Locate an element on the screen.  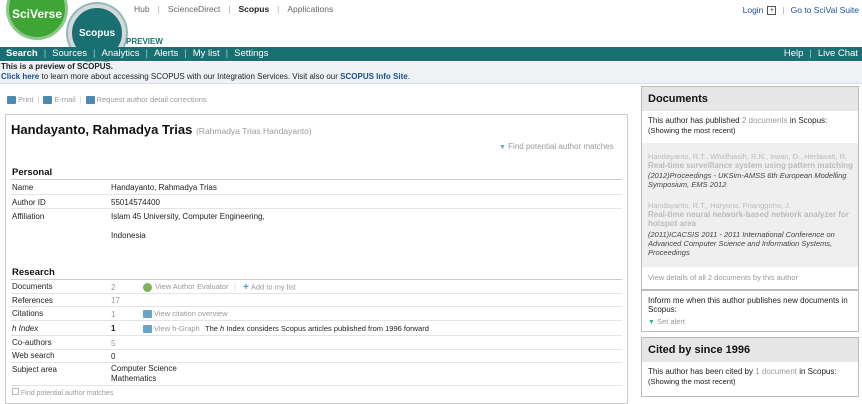
add-to-list-label: Add to my list is located at coordinates (273, 287).